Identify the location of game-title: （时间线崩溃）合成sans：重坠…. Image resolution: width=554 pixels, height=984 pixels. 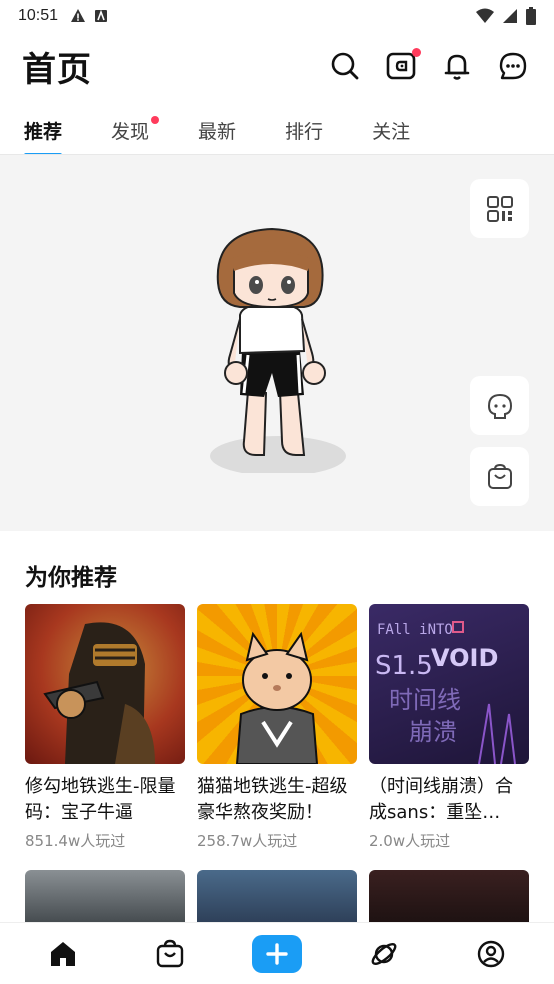
(441, 799).